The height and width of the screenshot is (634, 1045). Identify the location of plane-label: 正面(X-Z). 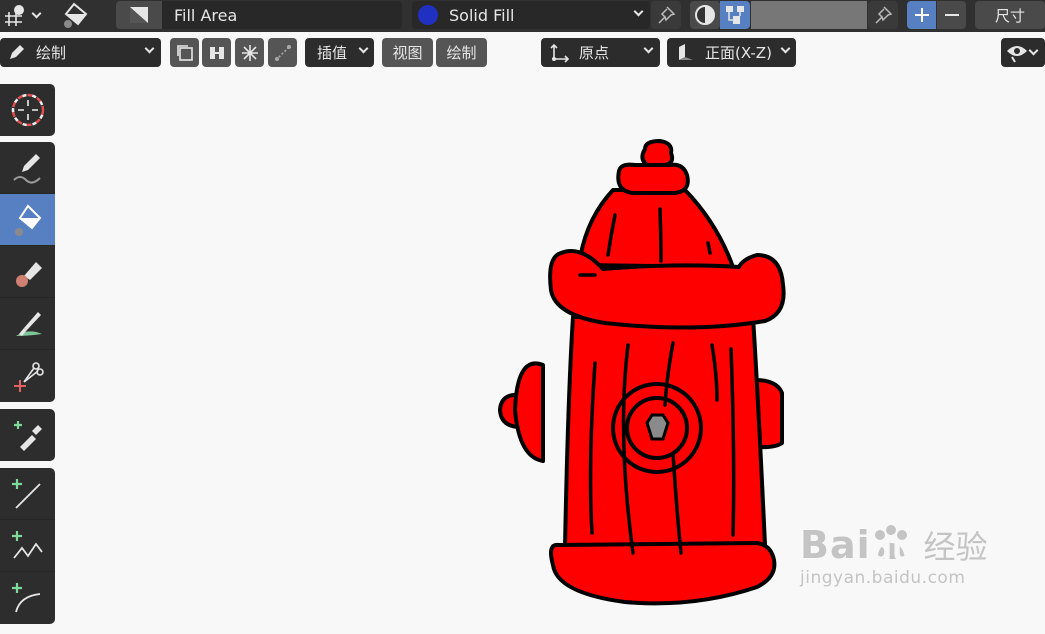
(738, 53).